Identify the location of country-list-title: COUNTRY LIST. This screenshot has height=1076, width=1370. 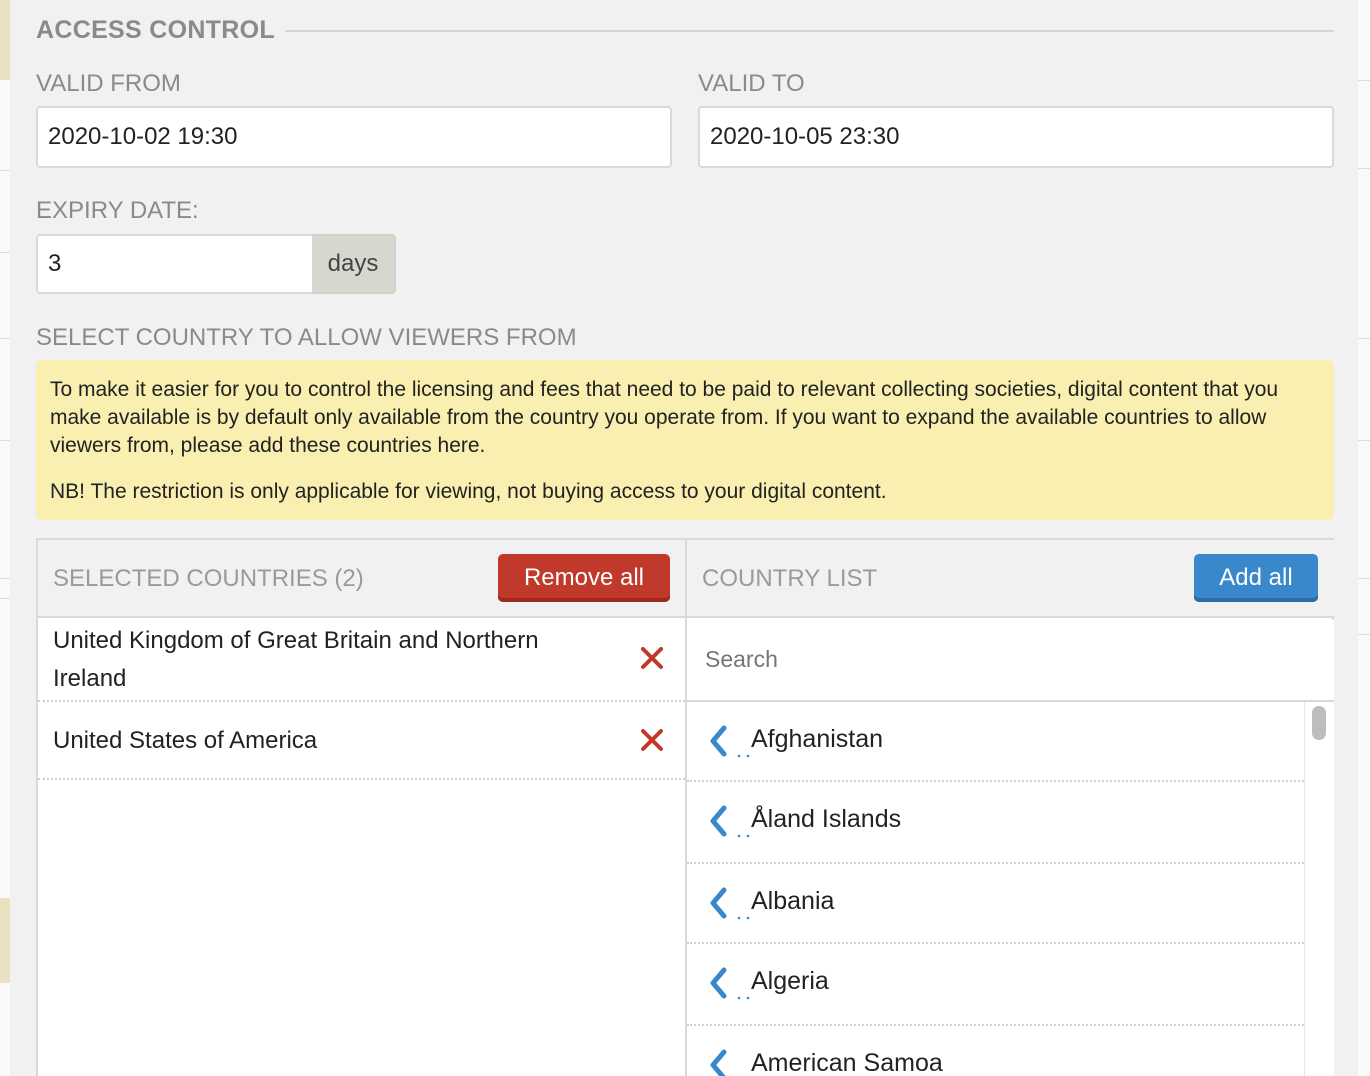
(790, 578).